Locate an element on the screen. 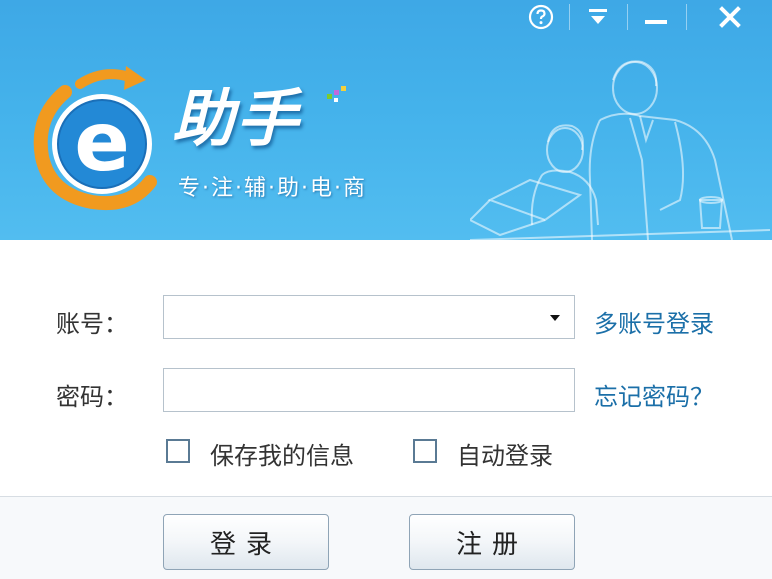 This screenshot has width=772, height=579. help-icon is located at coordinates (541, 17).